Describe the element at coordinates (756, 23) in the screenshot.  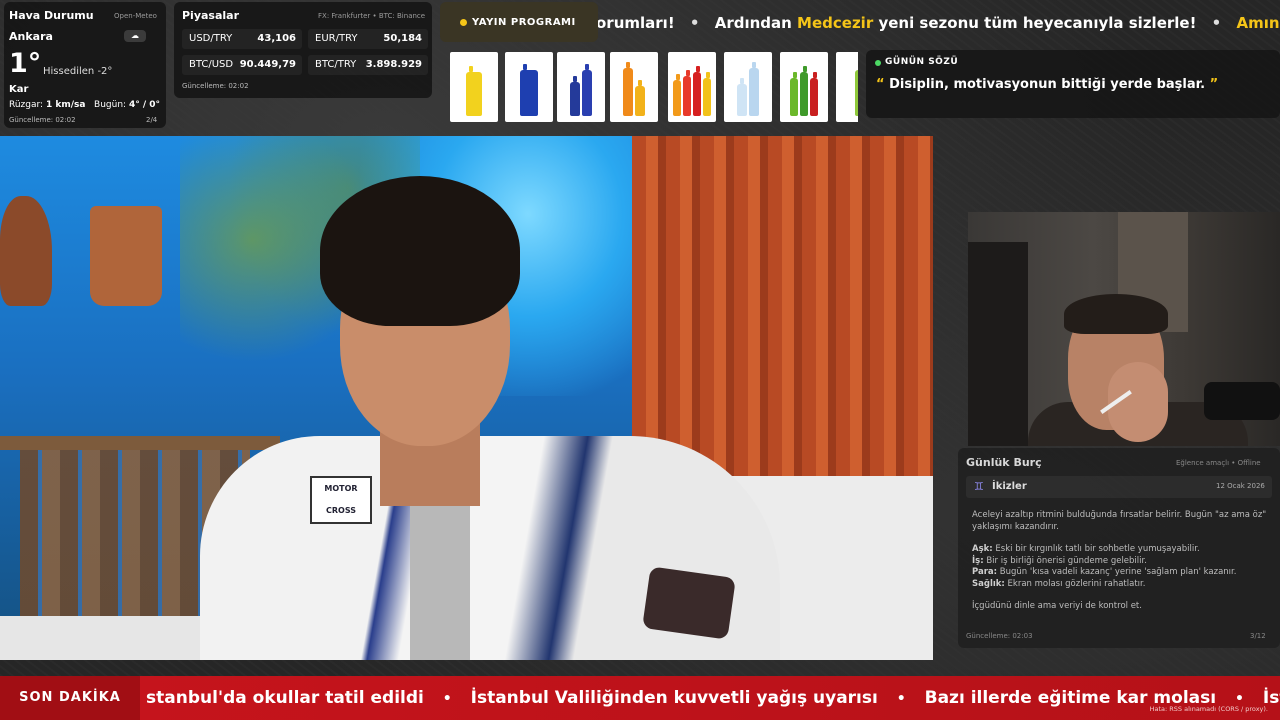
I see `ticker-segment-1-before: Ardından` at that location.